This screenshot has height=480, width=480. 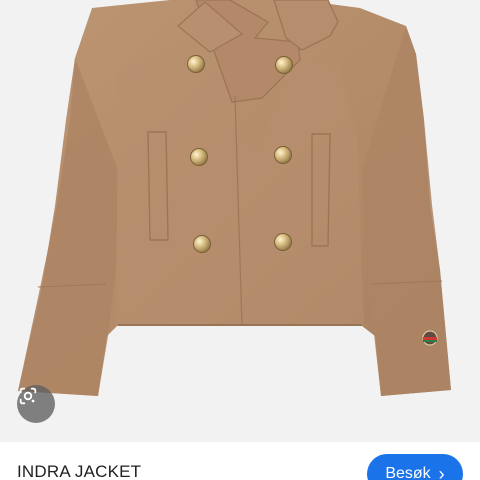 What do you see at coordinates (441, 472) in the screenshot?
I see `chevron-right-icon: ›` at bounding box center [441, 472].